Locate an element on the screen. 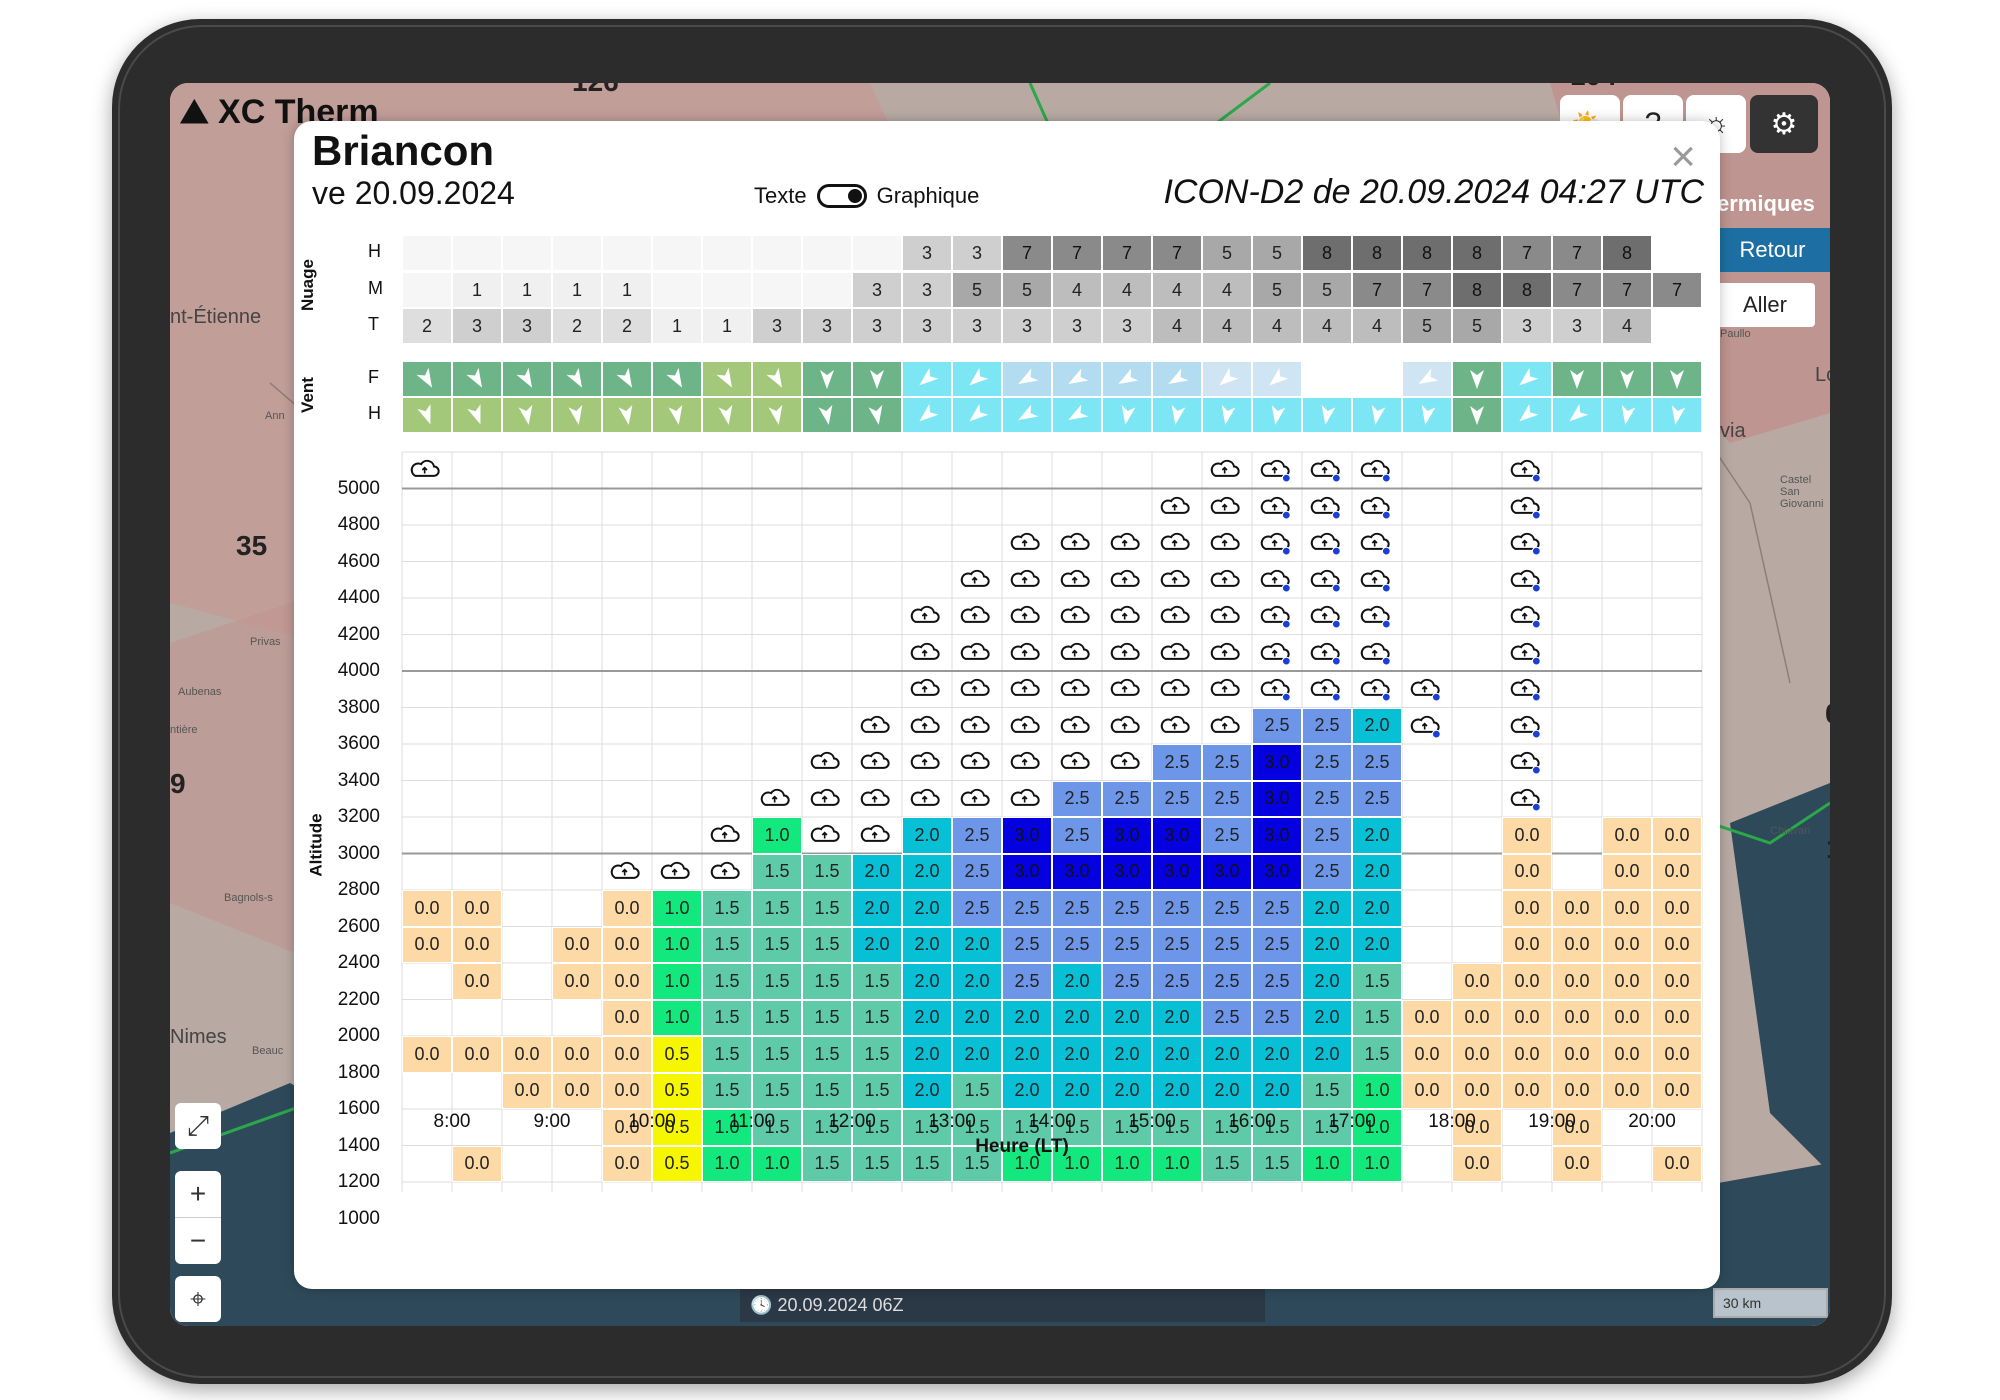  locate-button: ⌖ is located at coordinates (198, 1299).